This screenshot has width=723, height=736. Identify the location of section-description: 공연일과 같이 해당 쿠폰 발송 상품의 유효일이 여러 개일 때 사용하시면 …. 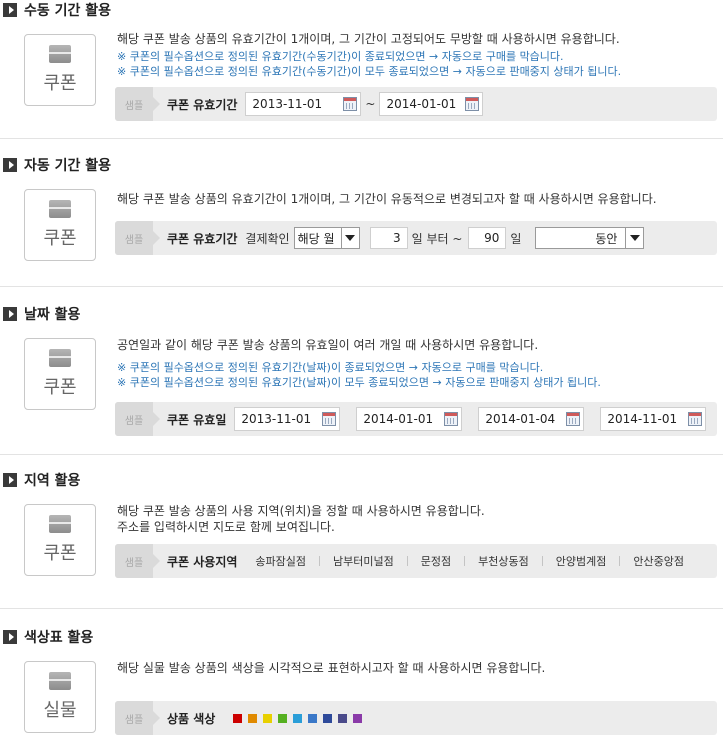
(328, 345).